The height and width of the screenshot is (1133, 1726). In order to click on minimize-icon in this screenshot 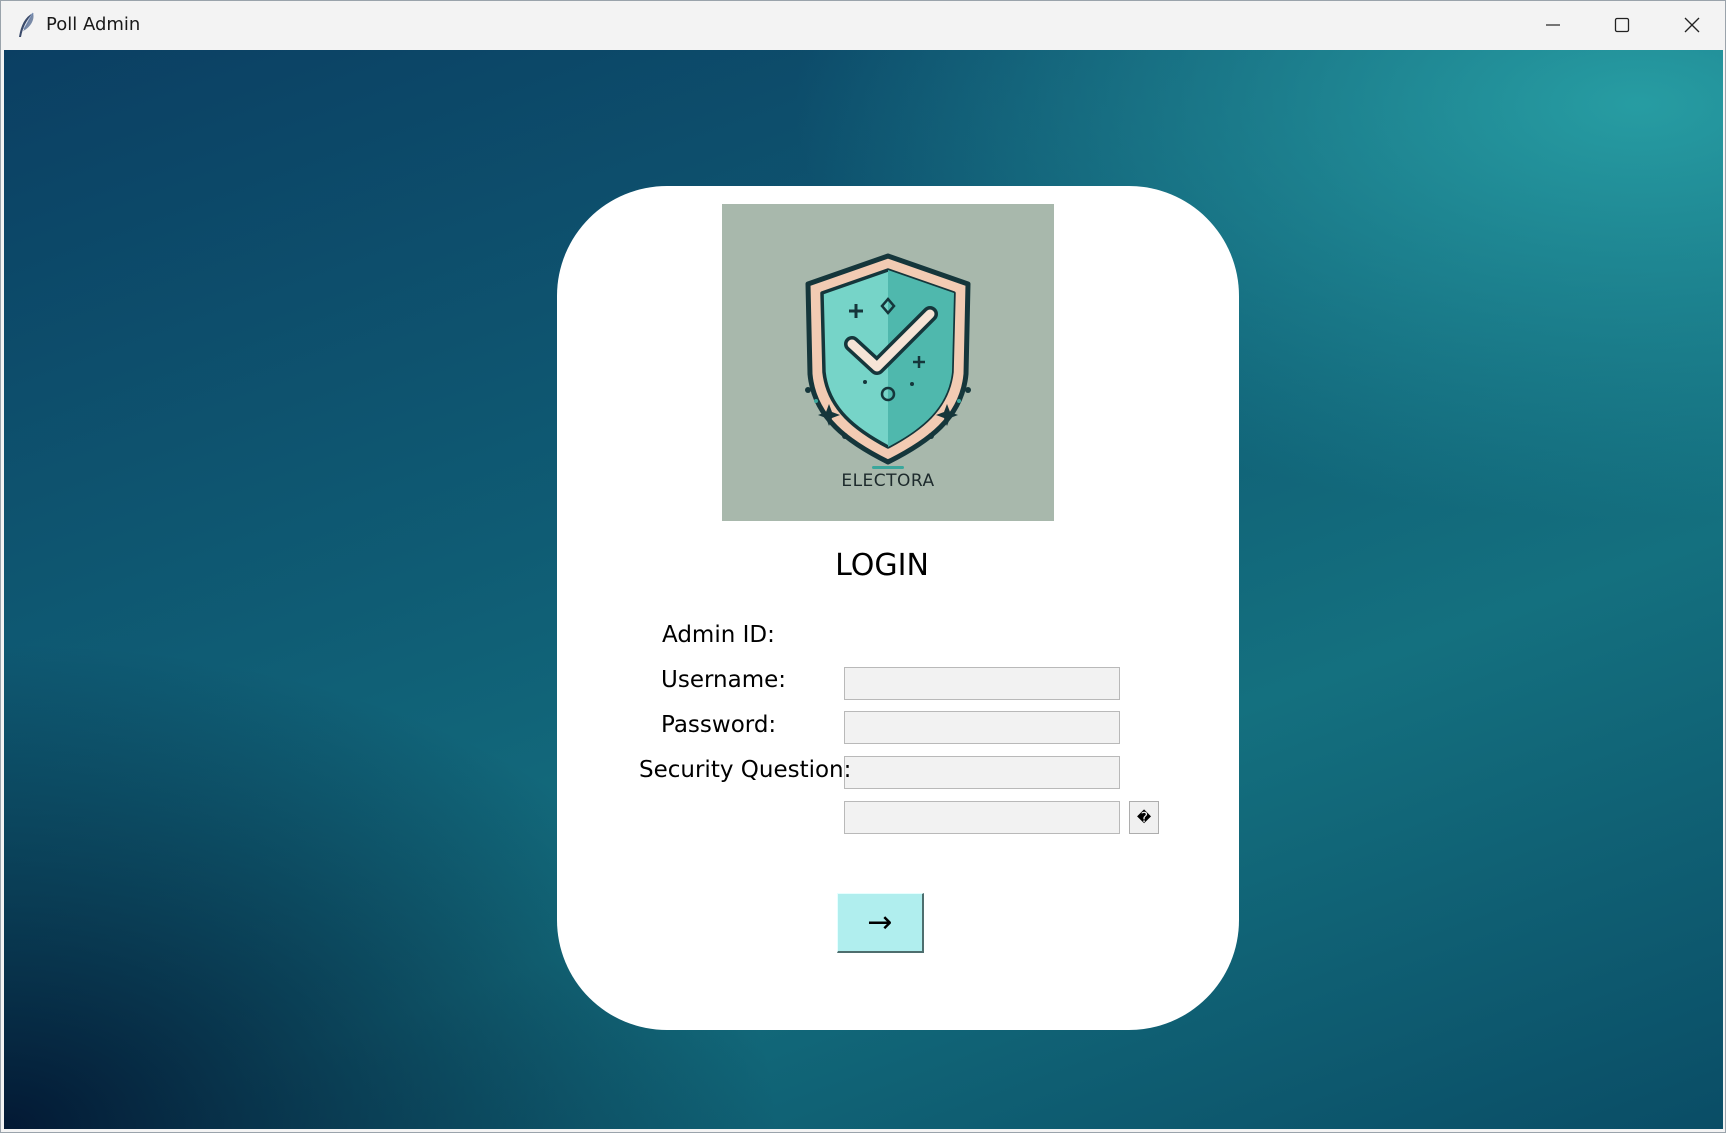, I will do `click(1553, 25)`.